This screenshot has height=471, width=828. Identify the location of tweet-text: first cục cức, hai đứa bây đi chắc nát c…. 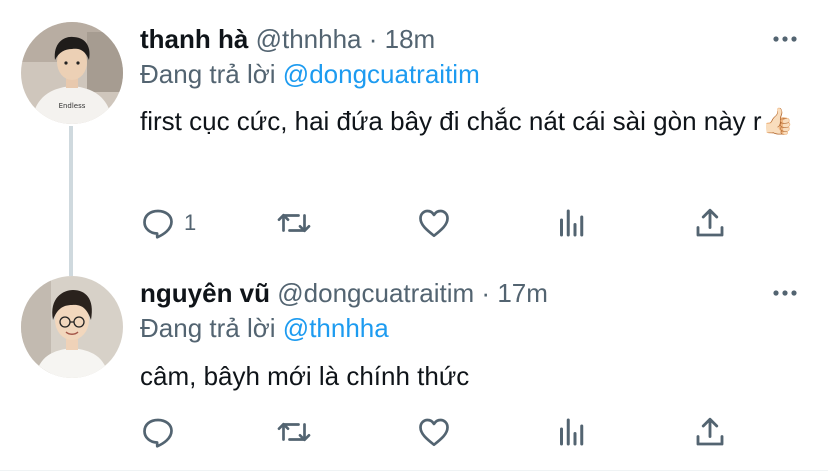
(467, 121).